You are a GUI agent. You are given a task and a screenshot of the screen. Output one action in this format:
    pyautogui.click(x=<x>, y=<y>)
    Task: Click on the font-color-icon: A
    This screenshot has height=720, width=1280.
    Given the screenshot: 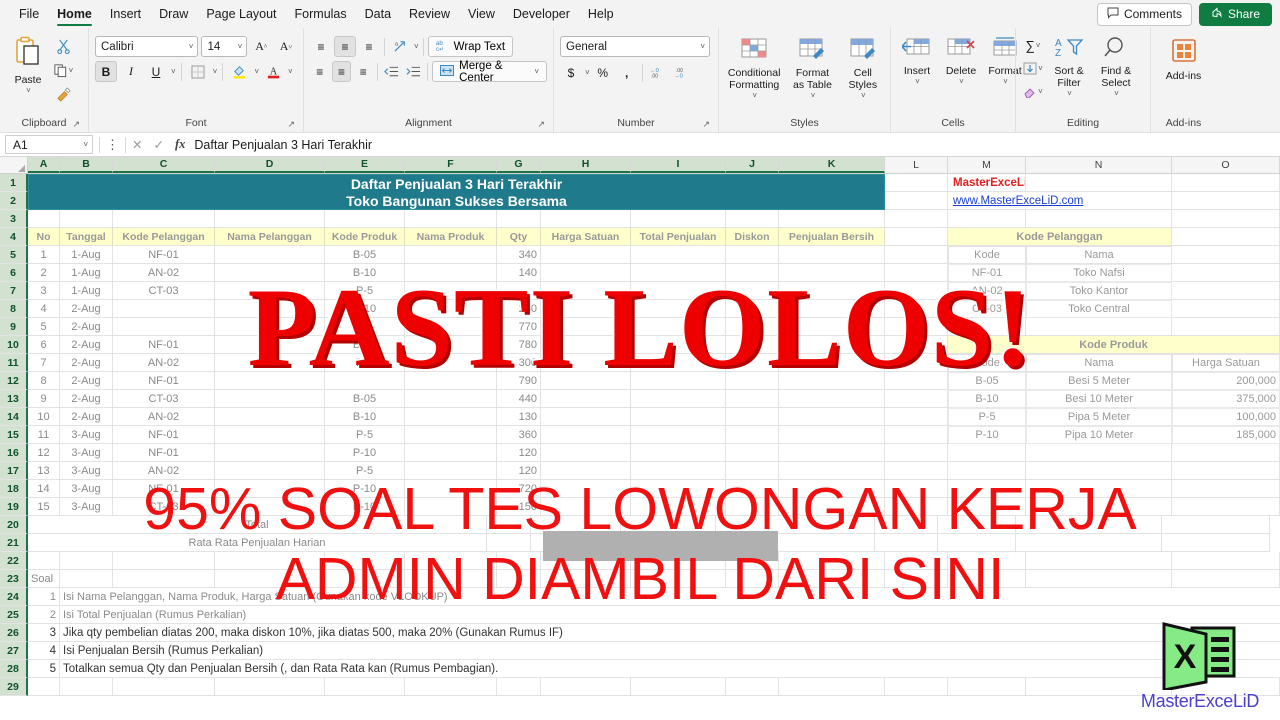 What is the action you would take?
    pyautogui.click(x=273, y=71)
    